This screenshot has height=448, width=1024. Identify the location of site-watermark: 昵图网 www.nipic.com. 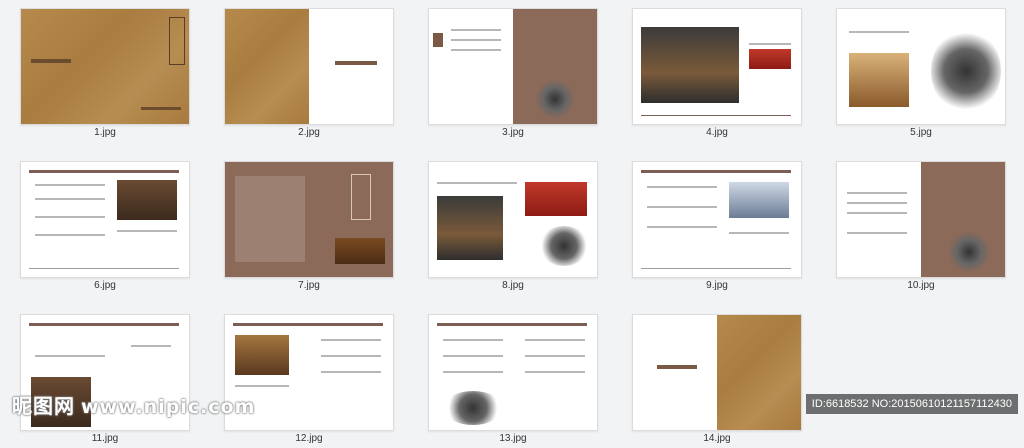
(133, 404).